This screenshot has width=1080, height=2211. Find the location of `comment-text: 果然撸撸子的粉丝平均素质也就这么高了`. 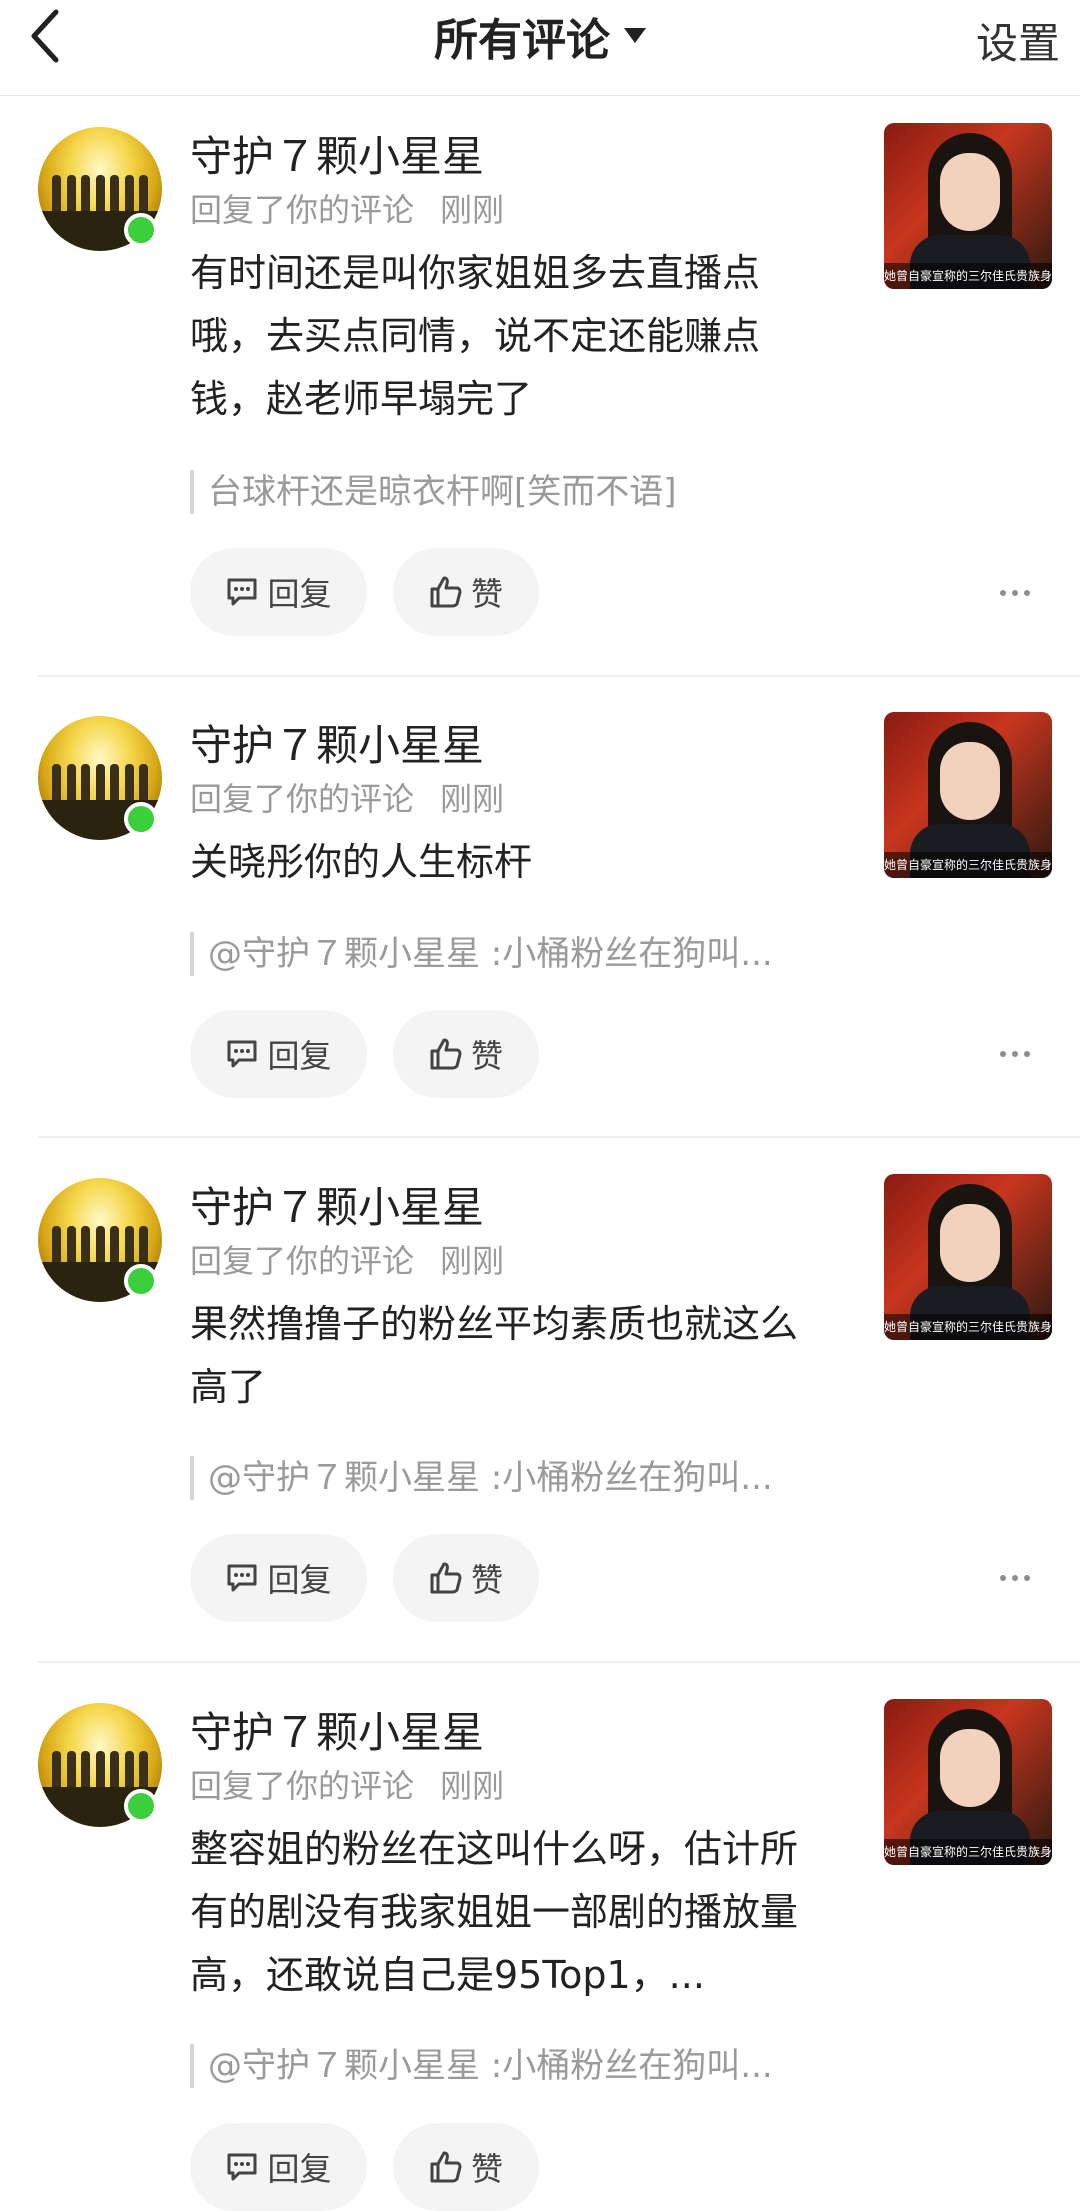

comment-text: 果然撸撸子的粉丝平均素质也就这么高了 is located at coordinates (494, 1355).